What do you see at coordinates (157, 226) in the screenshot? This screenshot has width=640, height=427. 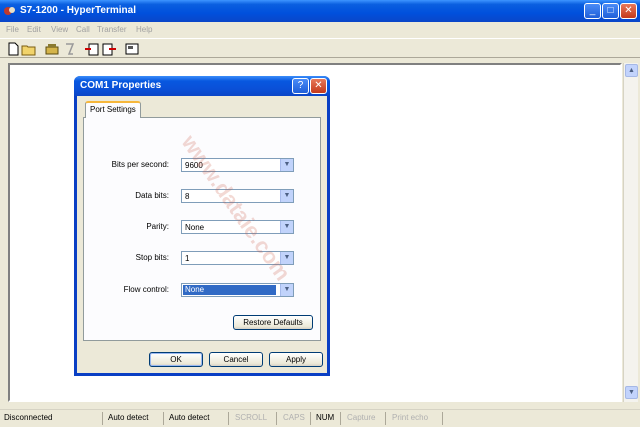 I see `parity-label: Parity:` at bounding box center [157, 226].